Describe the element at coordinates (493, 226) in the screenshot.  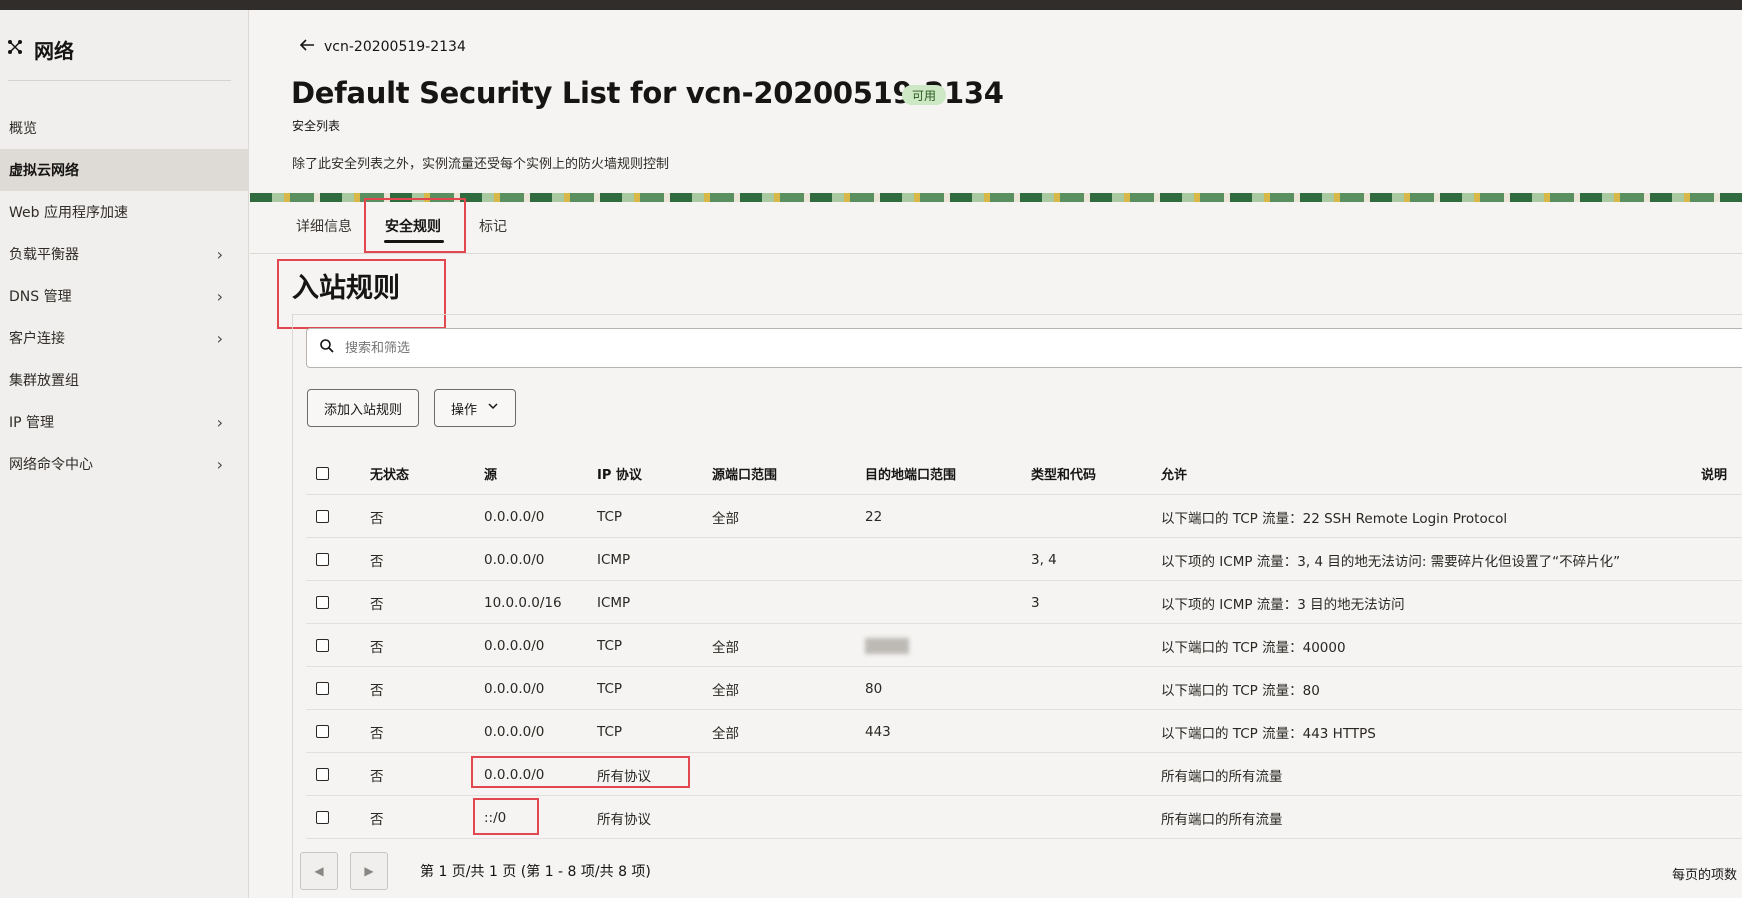
I see `tab-tags: 标记` at that location.